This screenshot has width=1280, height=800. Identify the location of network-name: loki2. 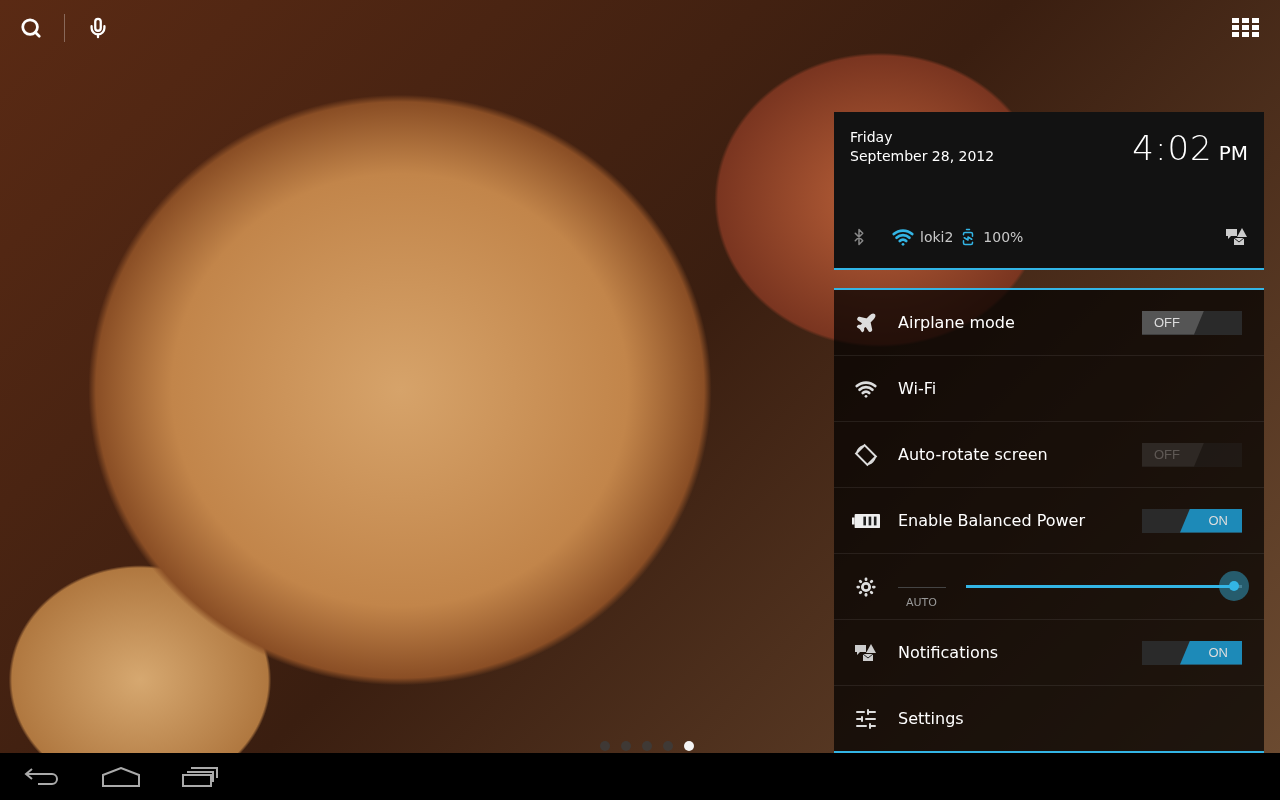
(937, 237).